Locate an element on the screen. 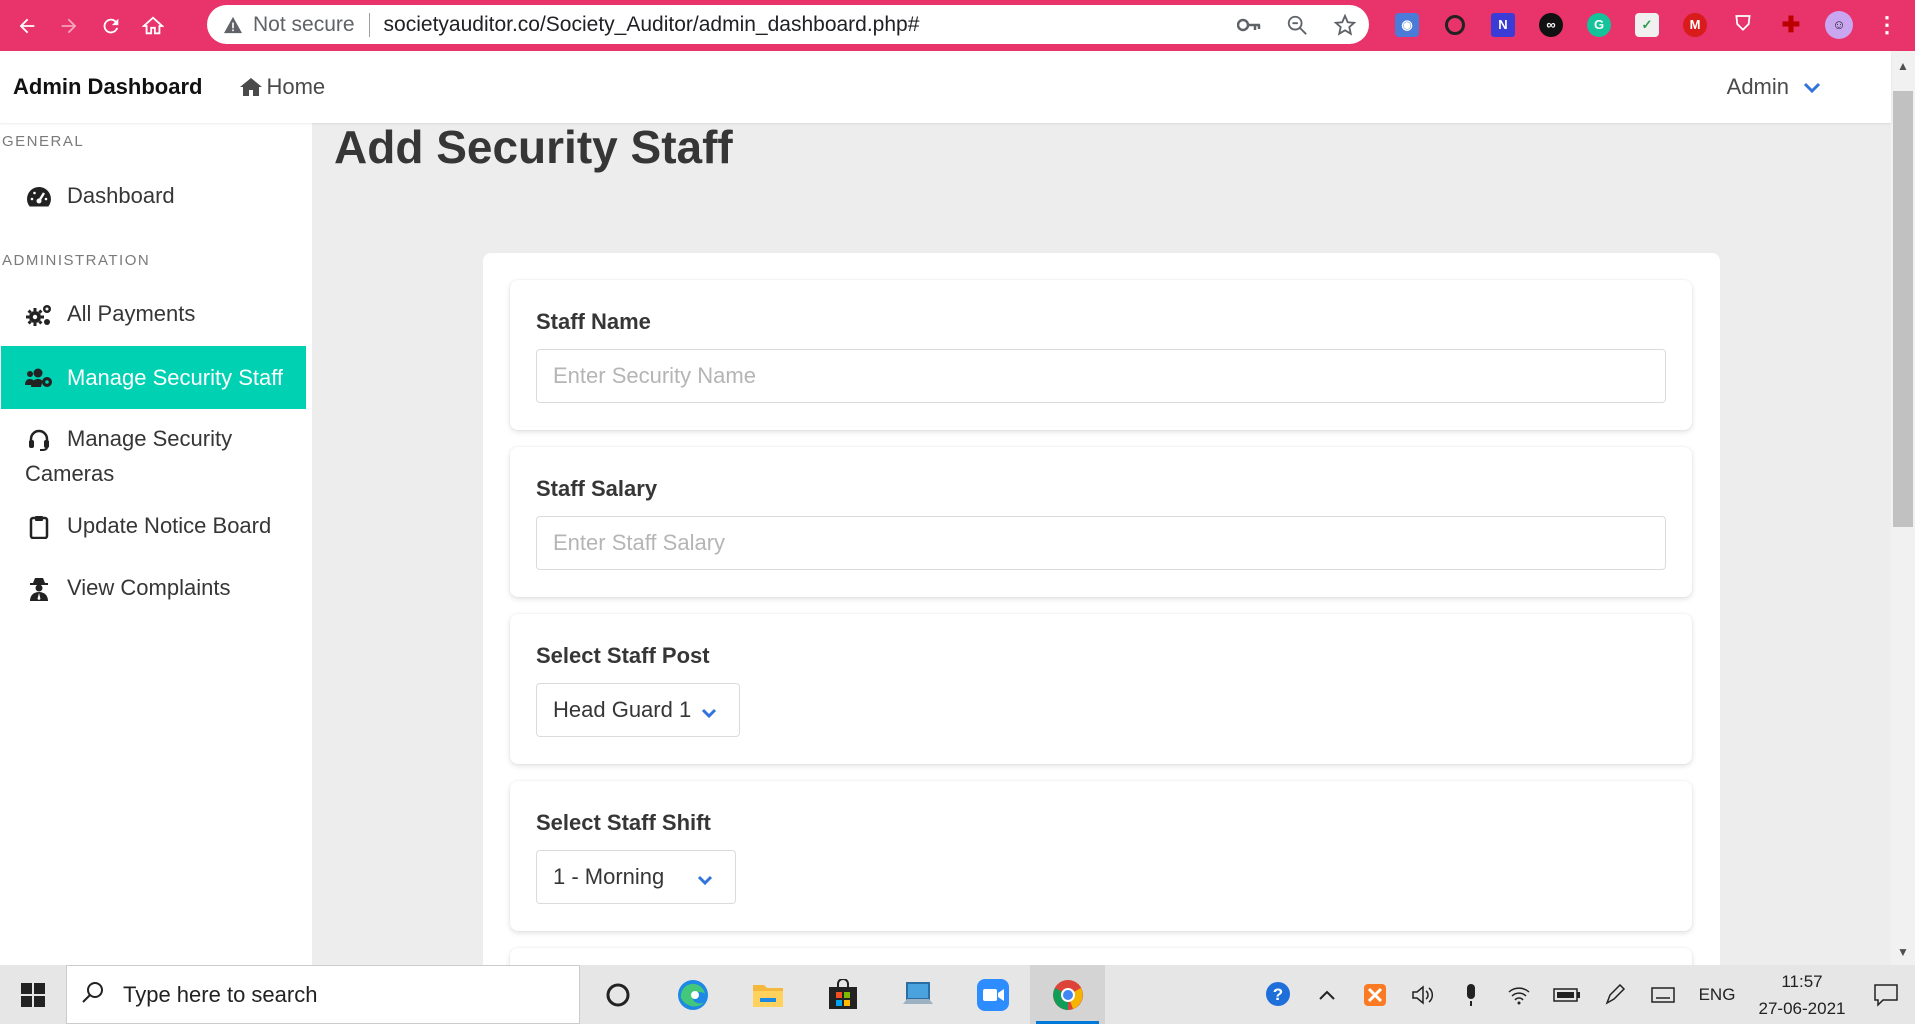 The width and height of the screenshot is (1915, 1024). shield-extension-icon: ⛉ is located at coordinates (1743, 24).